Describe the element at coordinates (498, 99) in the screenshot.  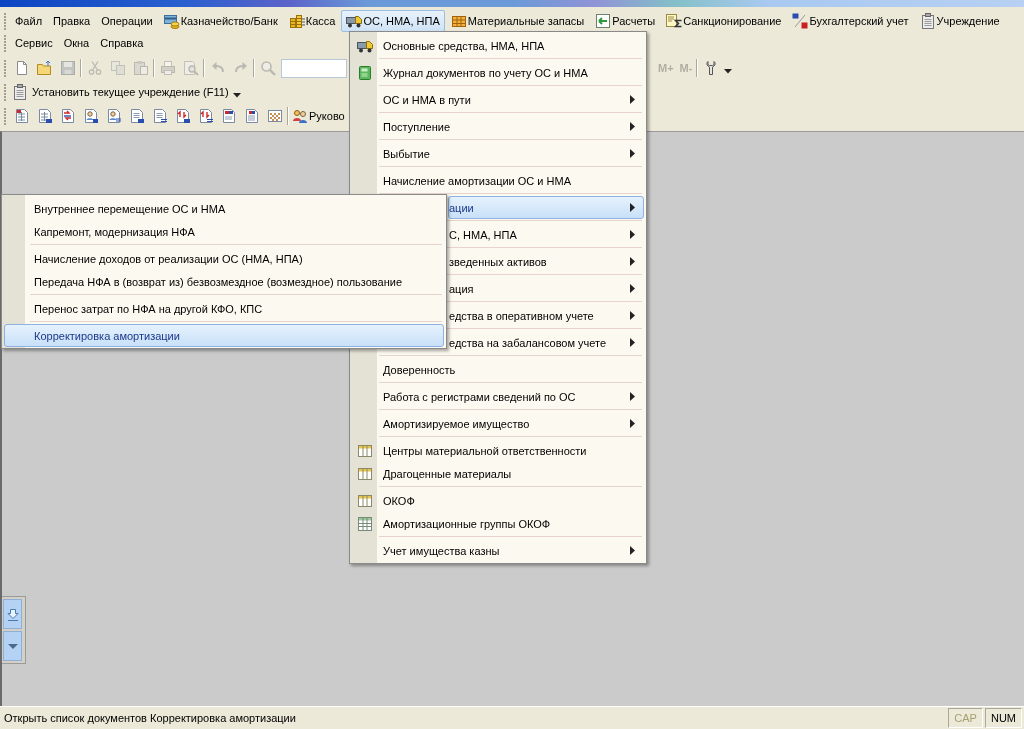
I see `menu-item: ОС и НМА в пути` at that location.